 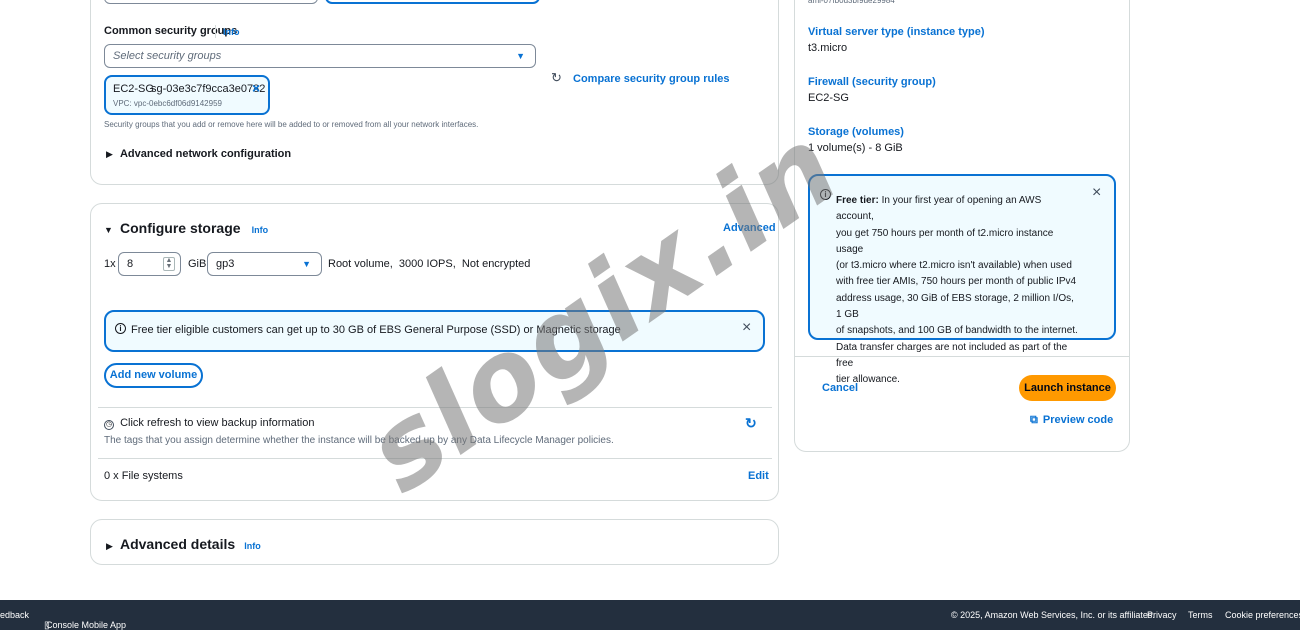 I want to click on advanced-details-title: Advanced details, so click(x=177, y=544).